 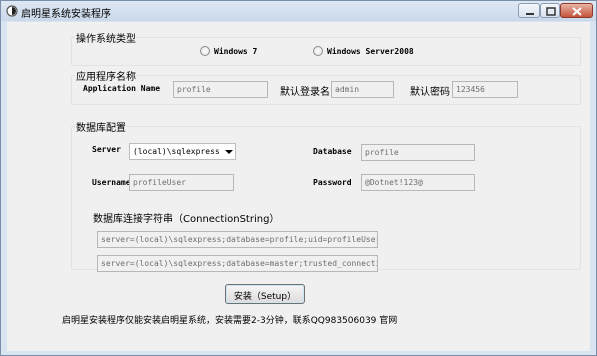 What do you see at coordinates (418, 152) in the screenshot?
I see `database-input: profile` at bounding box center [418, 152].